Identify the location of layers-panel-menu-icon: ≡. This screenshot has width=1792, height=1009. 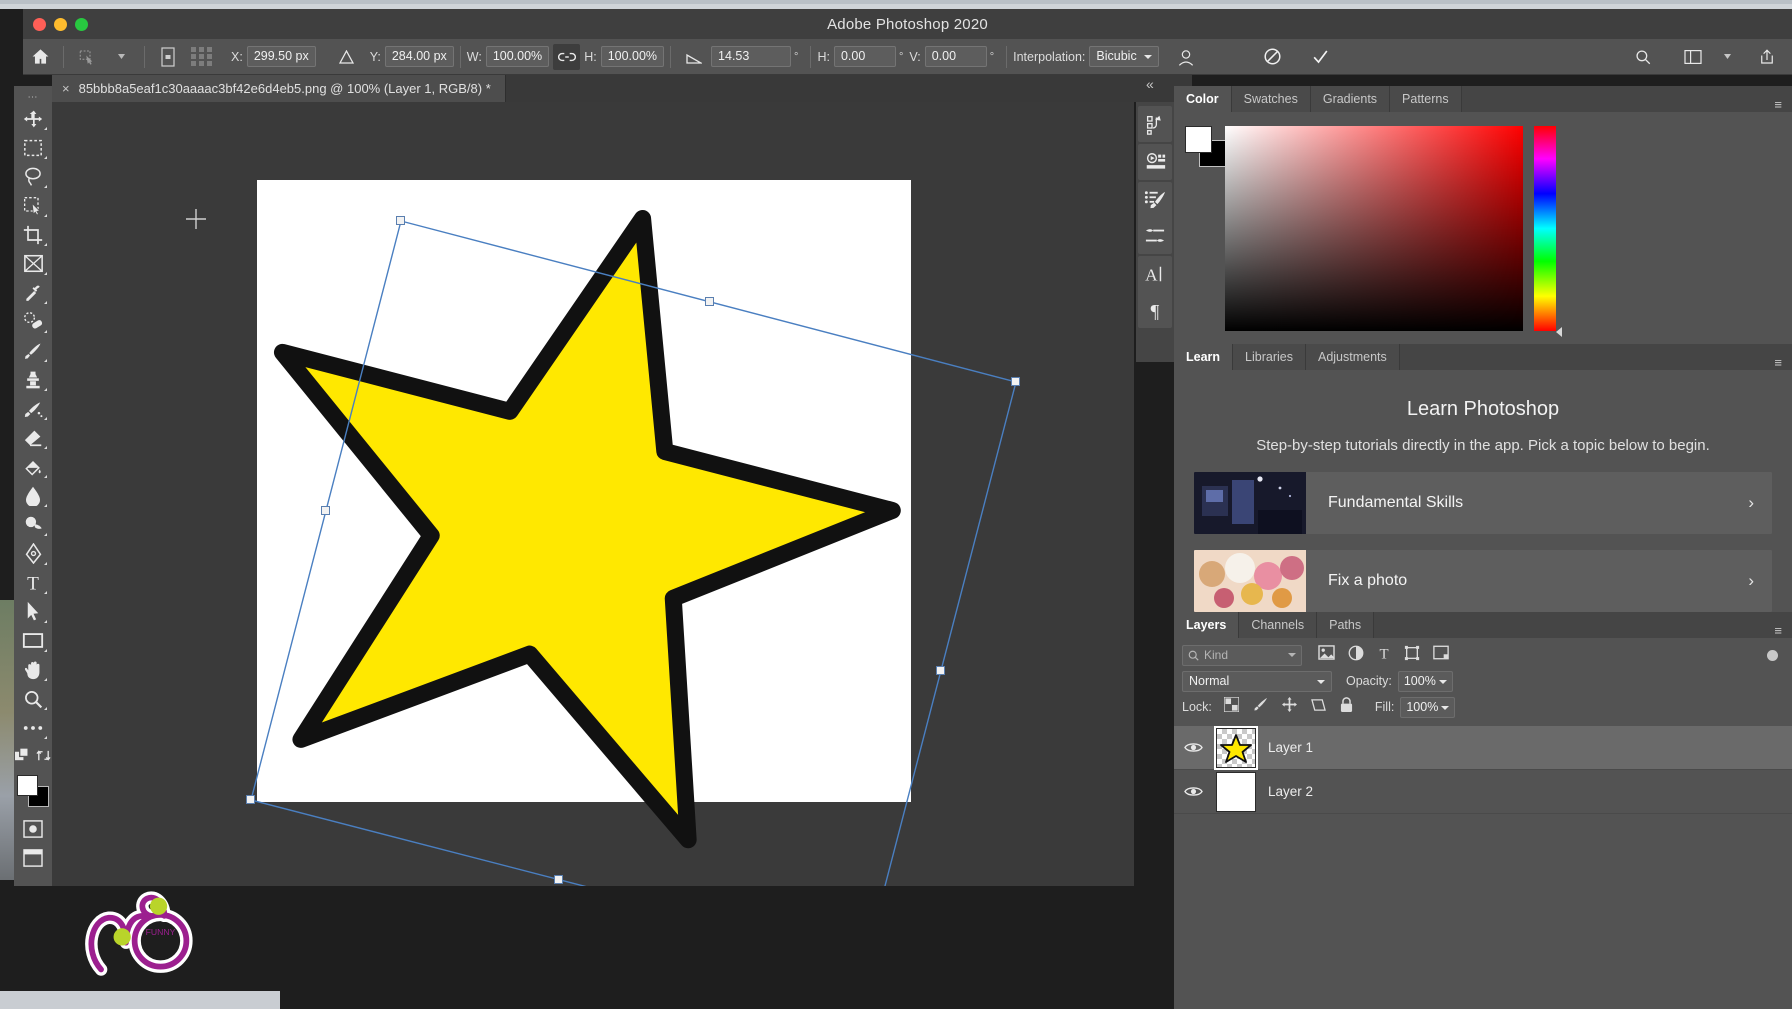
(1778, 630).